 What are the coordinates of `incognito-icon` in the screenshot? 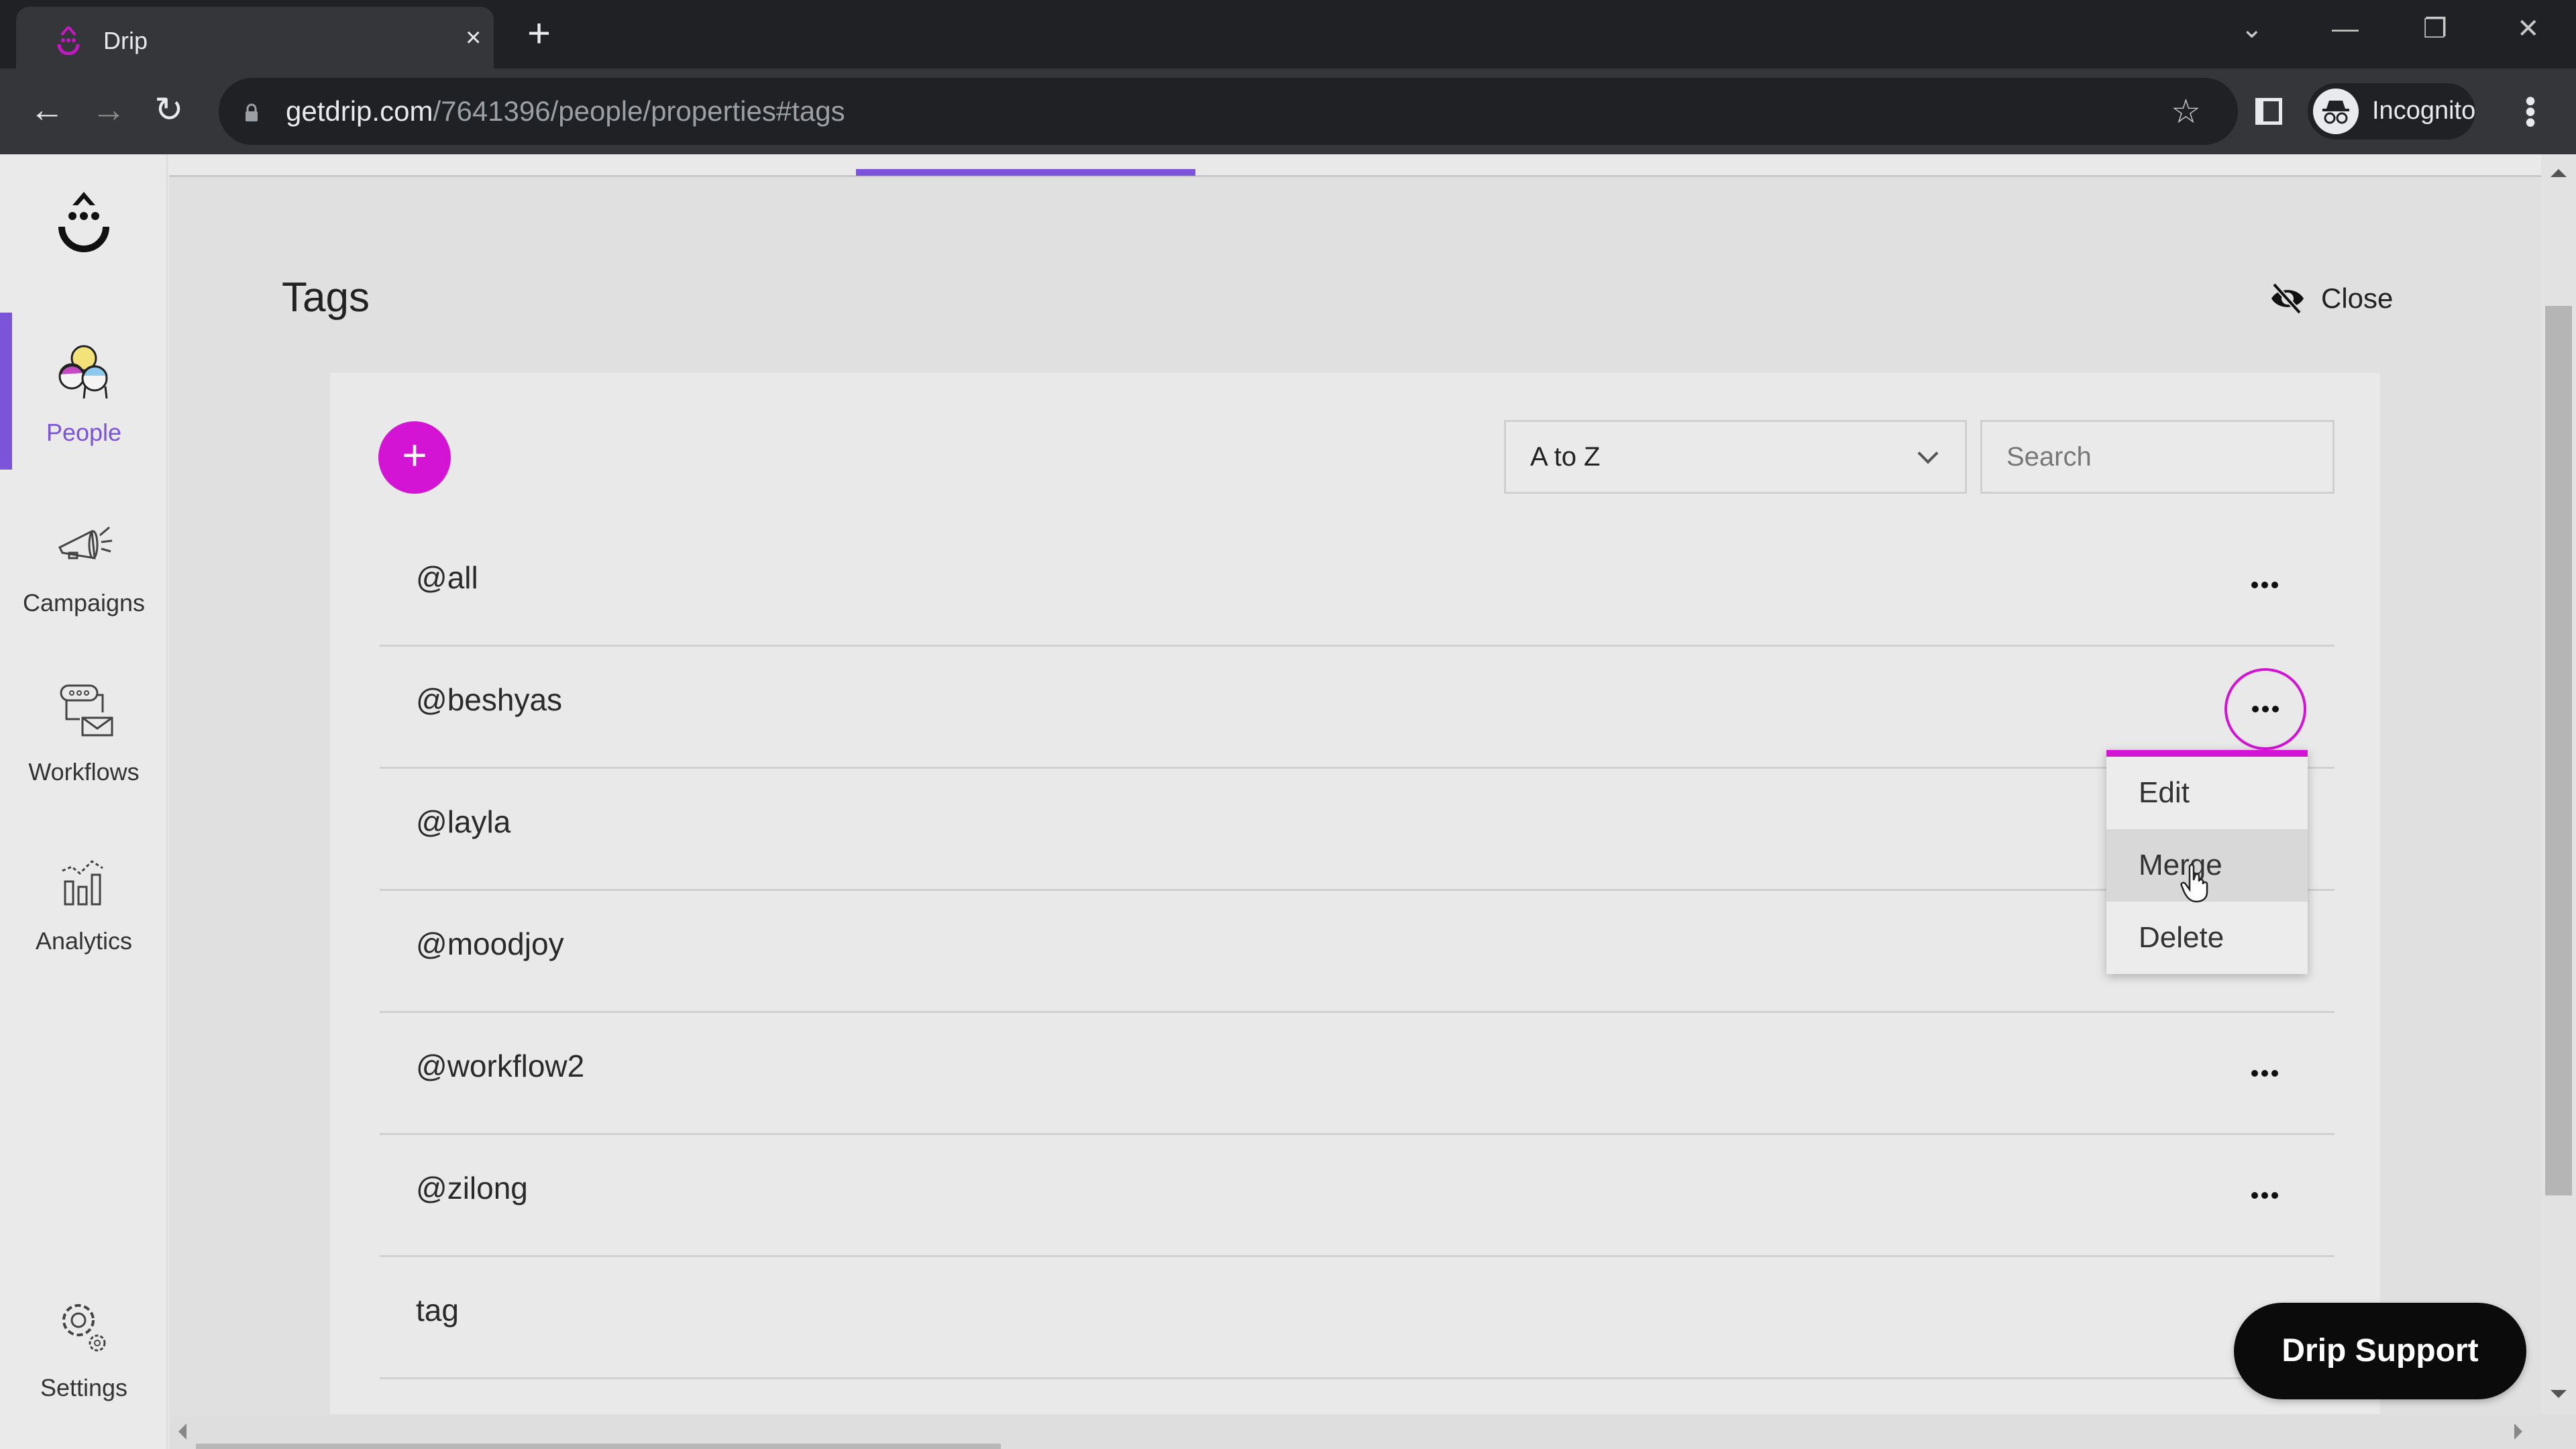 It's located at (2336, 111).